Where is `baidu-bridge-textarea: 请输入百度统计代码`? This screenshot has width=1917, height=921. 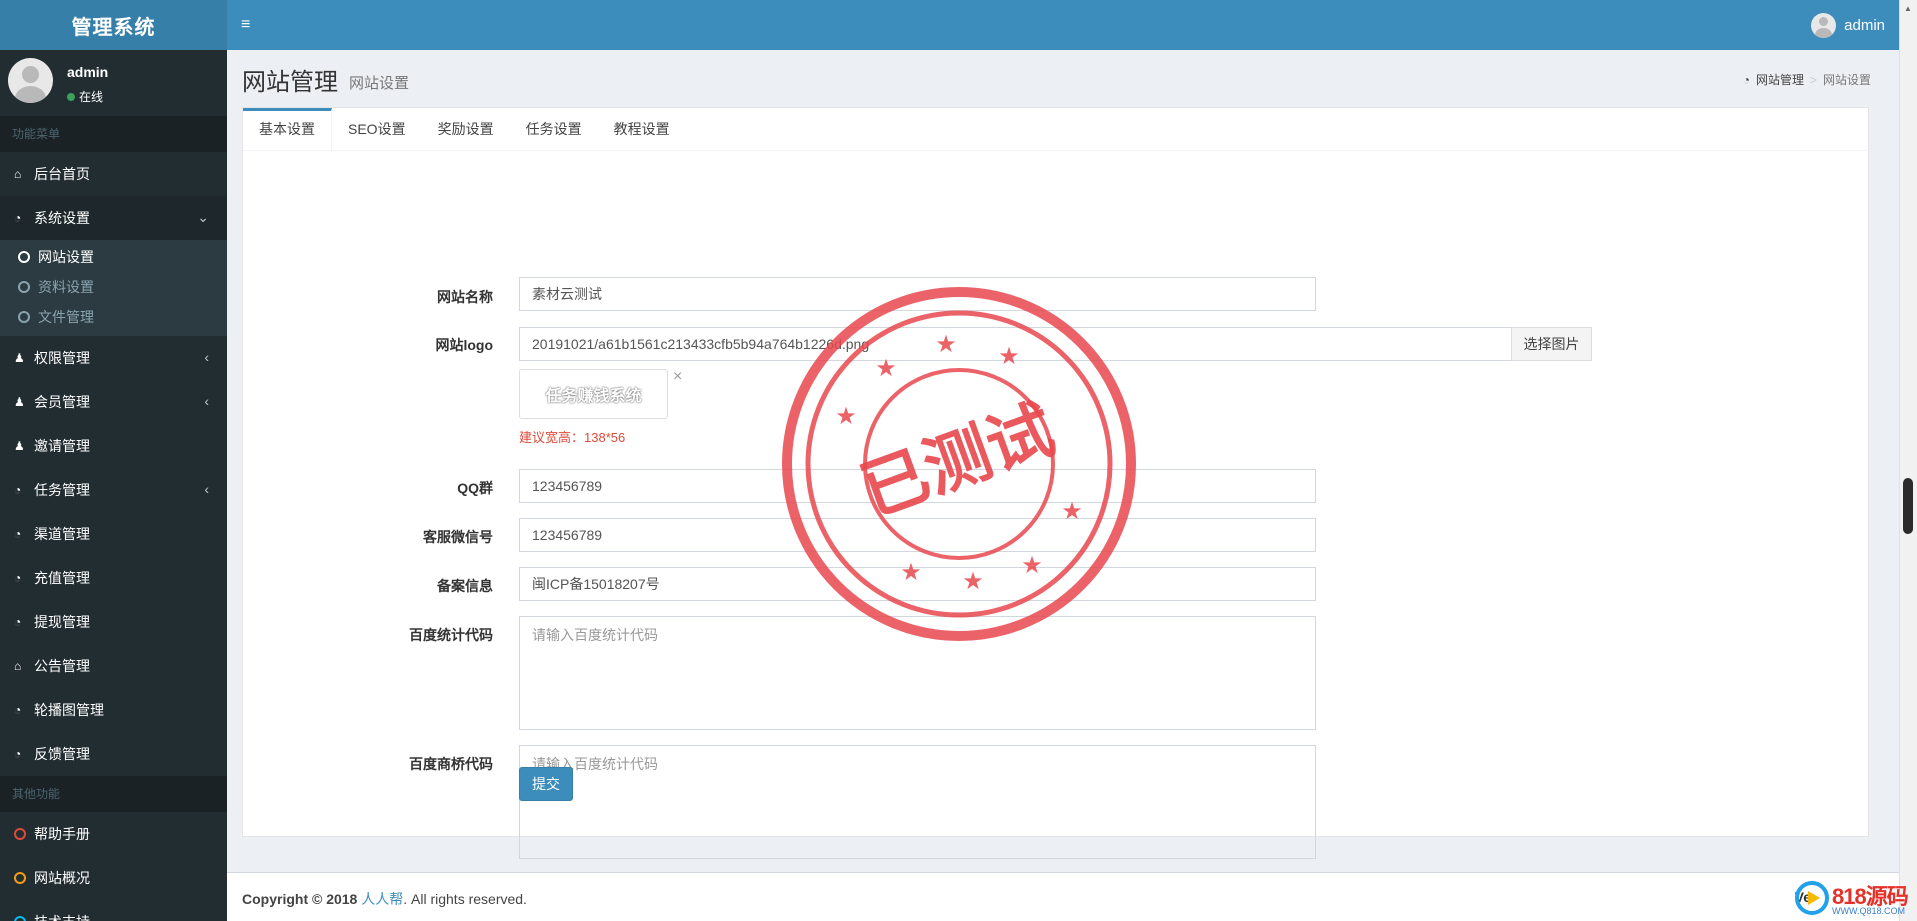
baidu-bridge-textarea: 请输入百度统计代码 is located at coordinates (917, 802).